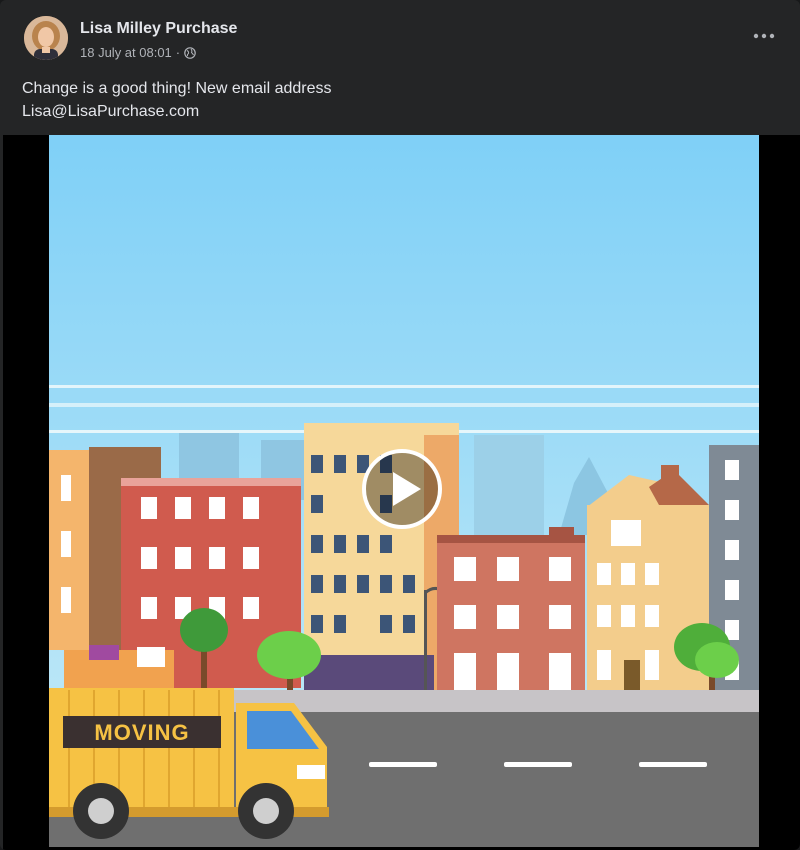 This screenshot has height=850, width=800. I want to click on post-email-link: Lisa@LisaPurchase.com, so click(177, 111).